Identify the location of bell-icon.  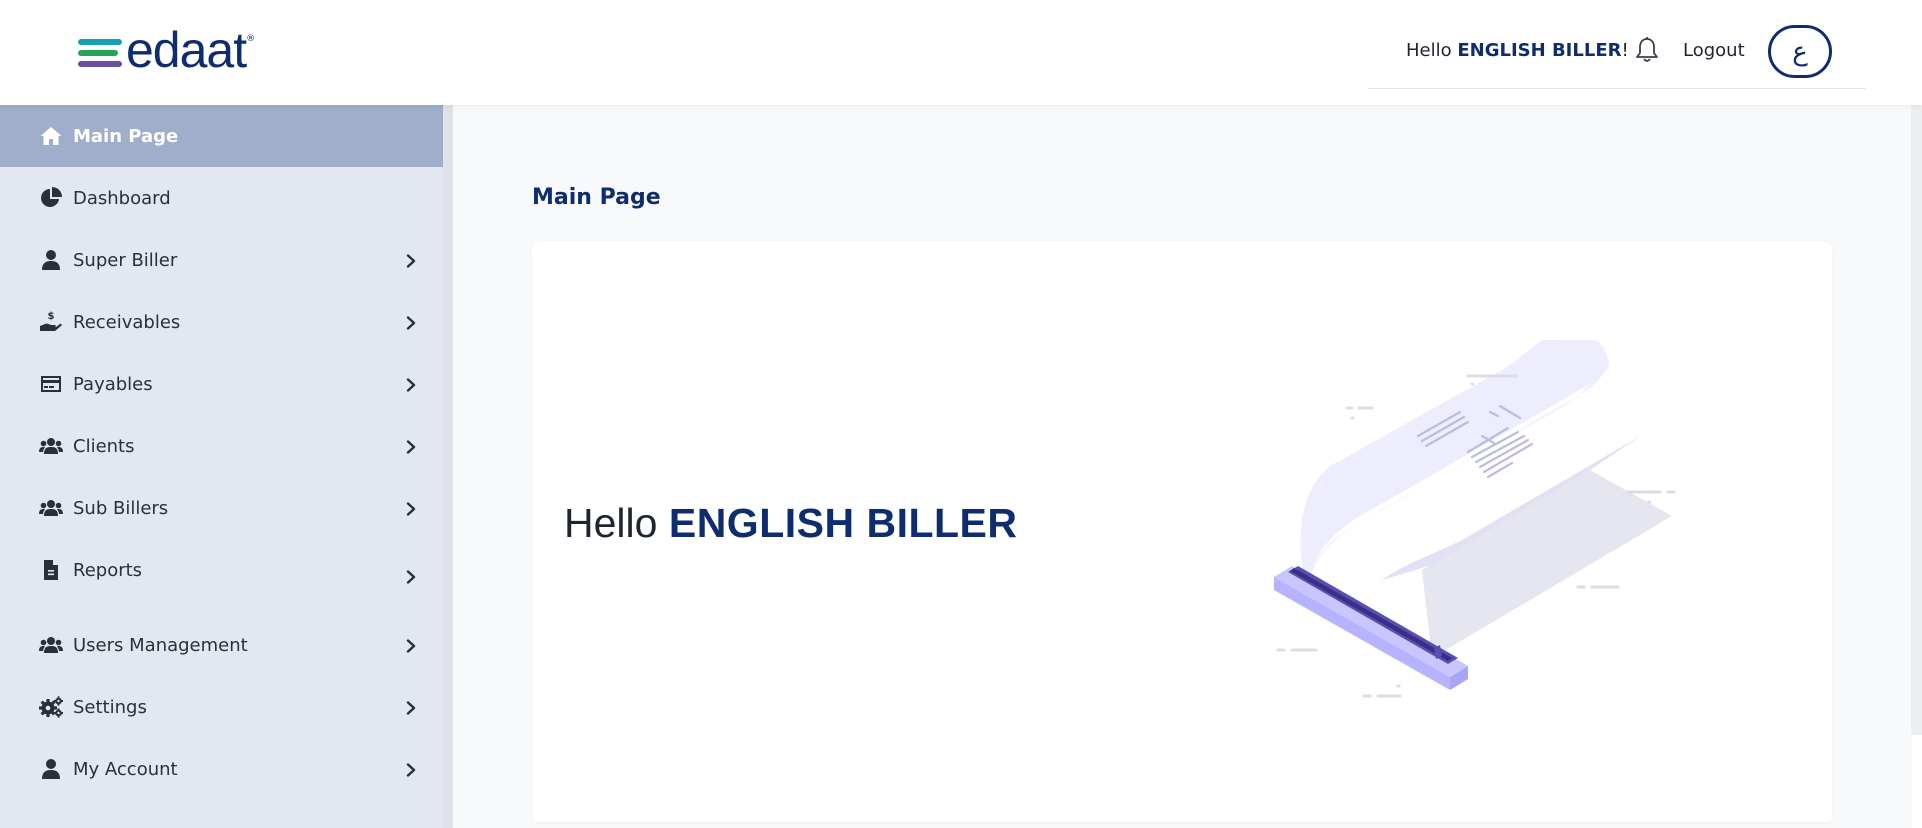
(1647, 50).